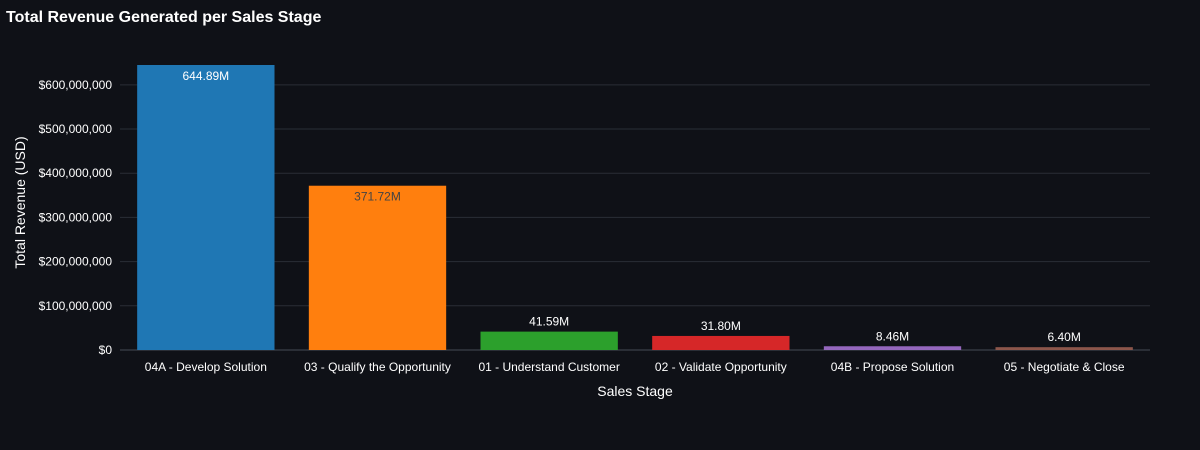 The height and width of the screenshot is (450, 1200). I want to click on x-tick-label: 03 - Qualify the Opportunity, so click(377, 367).